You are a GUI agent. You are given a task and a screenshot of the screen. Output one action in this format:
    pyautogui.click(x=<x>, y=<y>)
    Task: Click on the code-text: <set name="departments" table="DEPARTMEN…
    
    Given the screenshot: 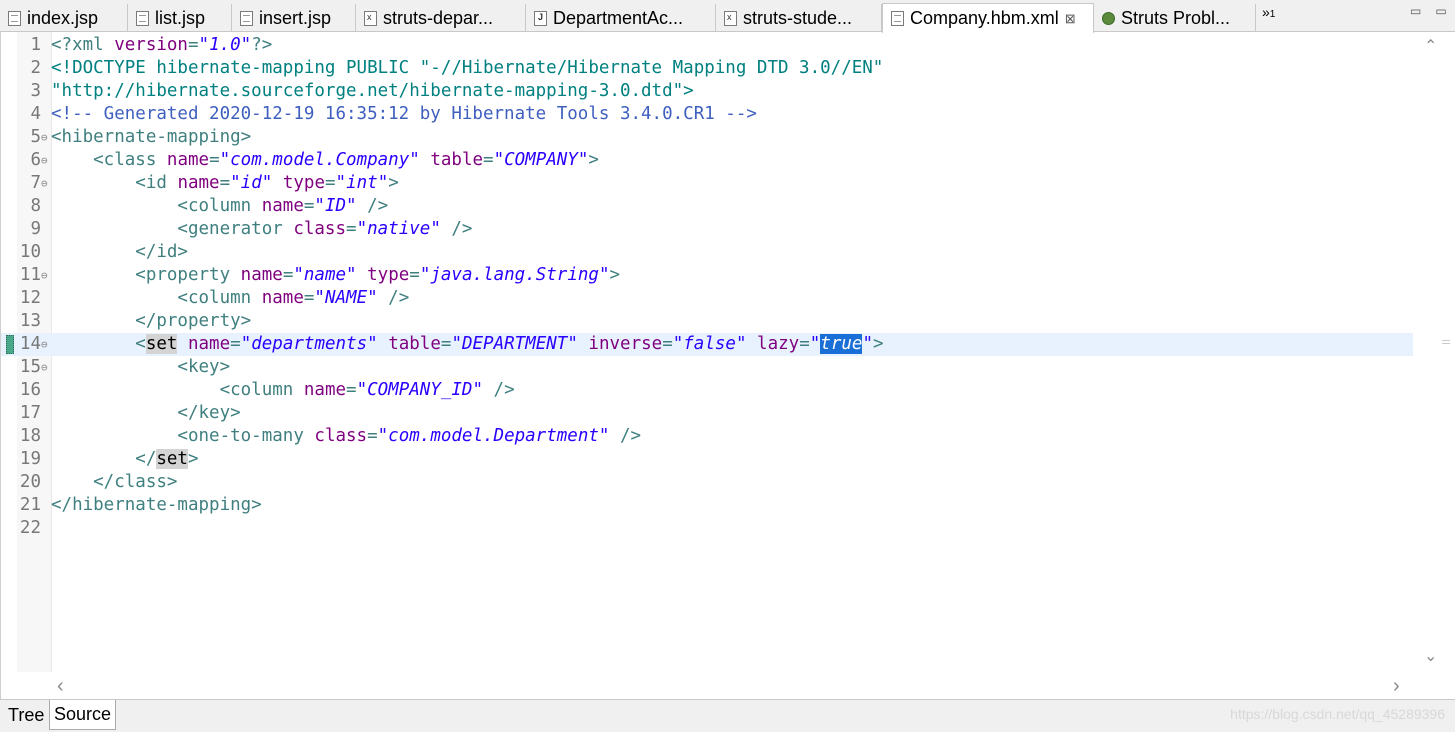 What is the action you would take?
    pyautogui.click(x=467, y=344)
    